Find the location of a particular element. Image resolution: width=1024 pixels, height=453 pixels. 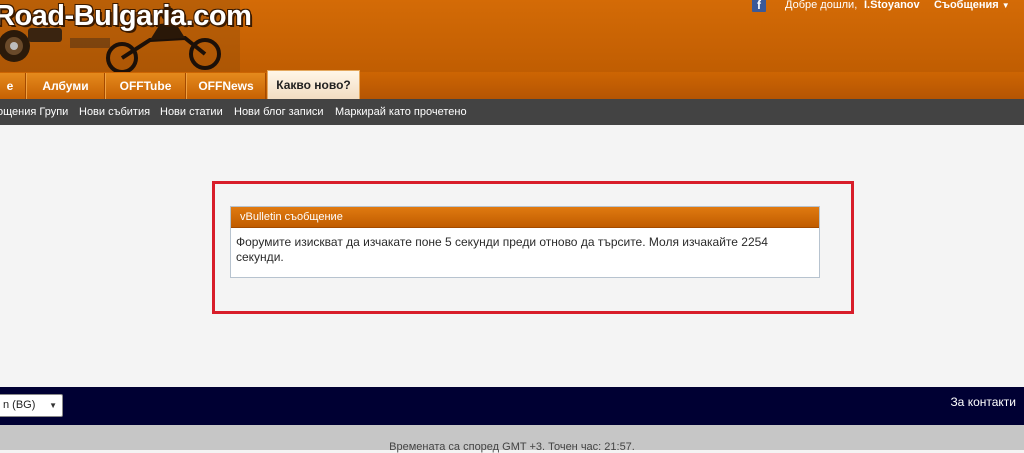

tab-home: е is located at coordinates (13, 86).